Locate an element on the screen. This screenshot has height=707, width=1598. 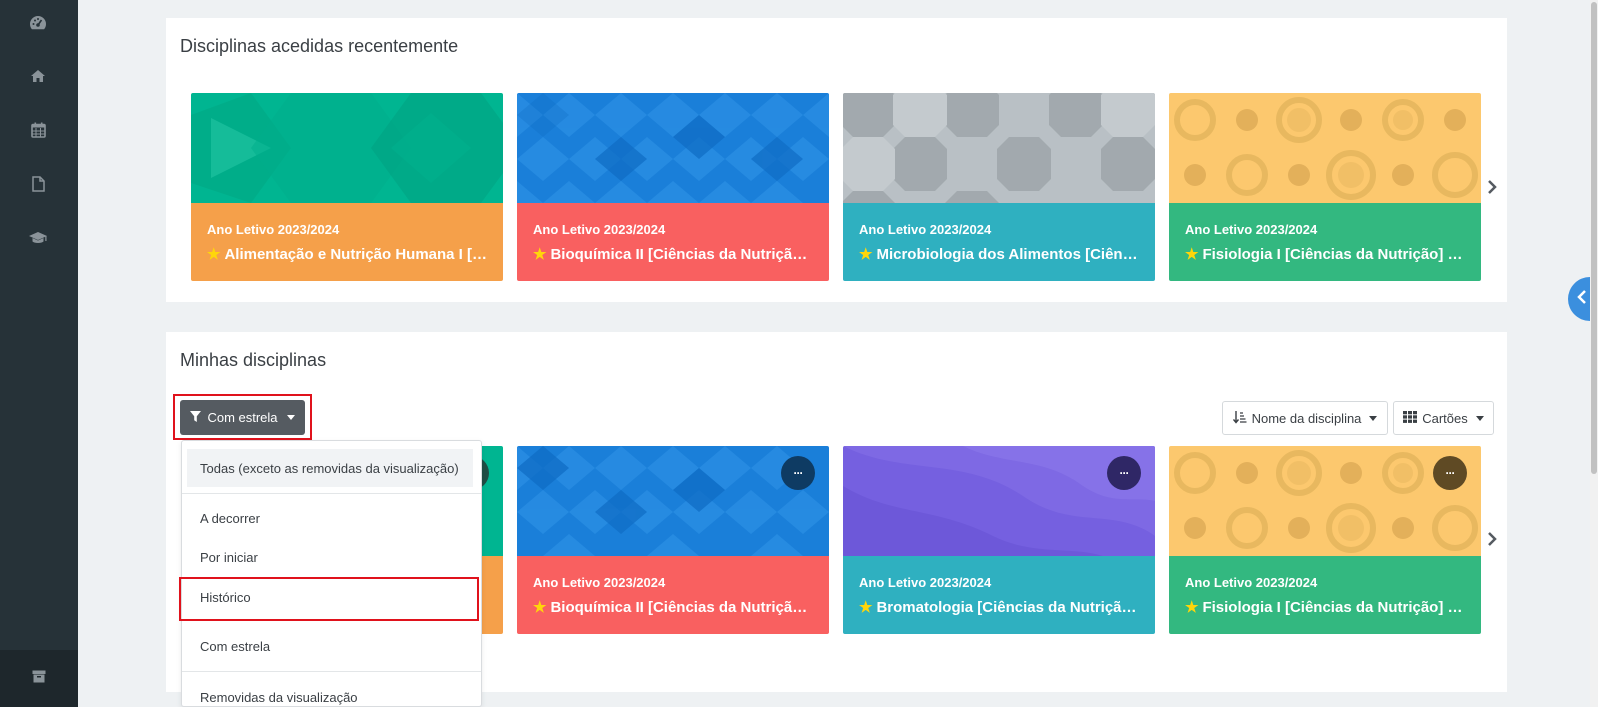
sidebar-footer is located at coordinates (39, 678).